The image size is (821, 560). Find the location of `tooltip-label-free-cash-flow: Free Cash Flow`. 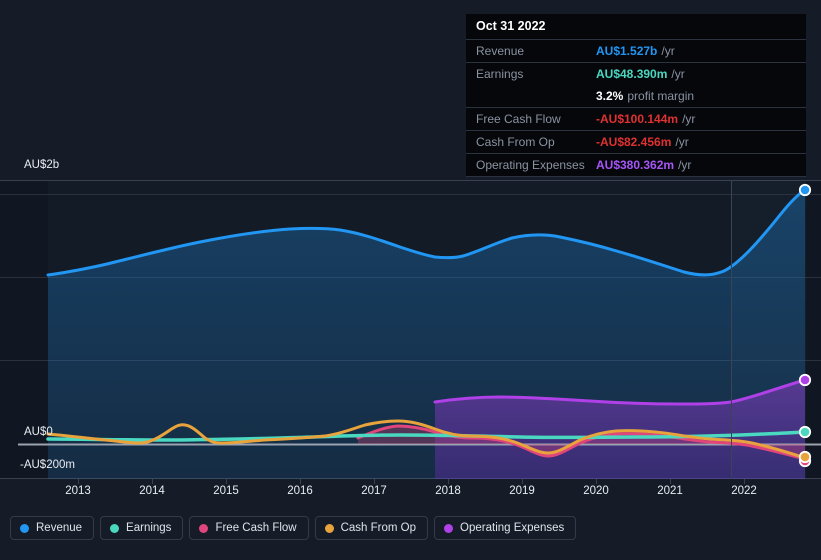

tooltip-label-free-cash-flow: Free Cash Flow is located at coordinates (518, 119).